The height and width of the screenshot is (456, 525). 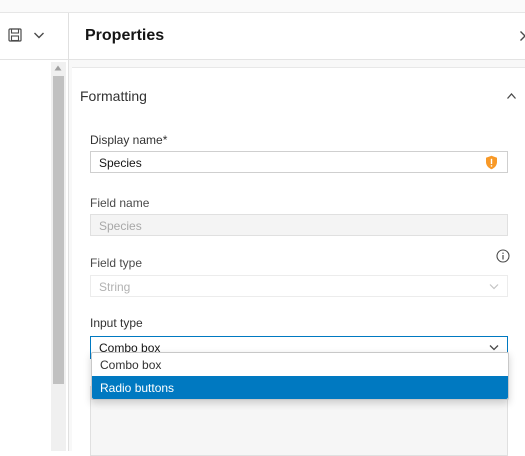 I want to click on section-title: Formatting, so click(x=113, y=96).